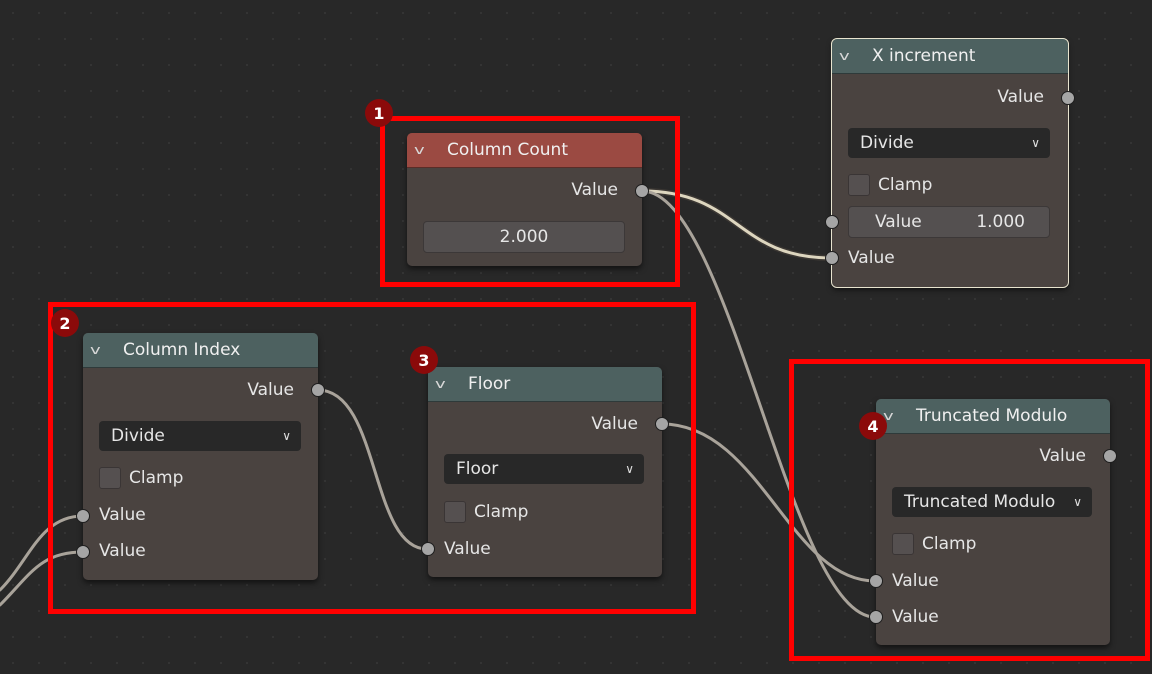 This screenshot has width=1152, height=674. Describe the element at coordinates (950, 97) in the screenshot. I see `output-row: Value` at that location.